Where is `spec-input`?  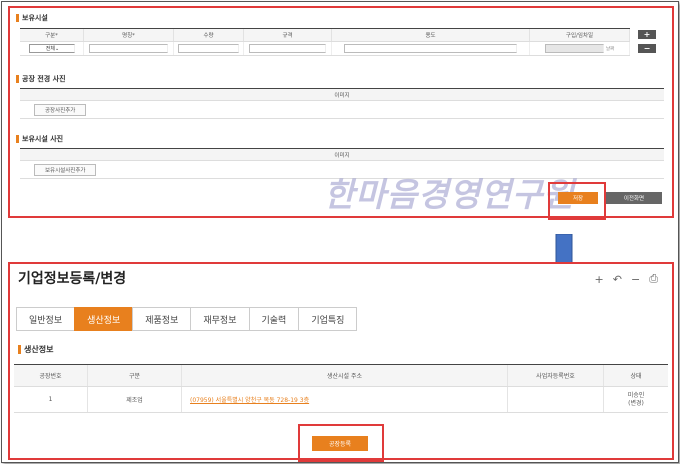
spec-input is located at coordinates (287, 48).